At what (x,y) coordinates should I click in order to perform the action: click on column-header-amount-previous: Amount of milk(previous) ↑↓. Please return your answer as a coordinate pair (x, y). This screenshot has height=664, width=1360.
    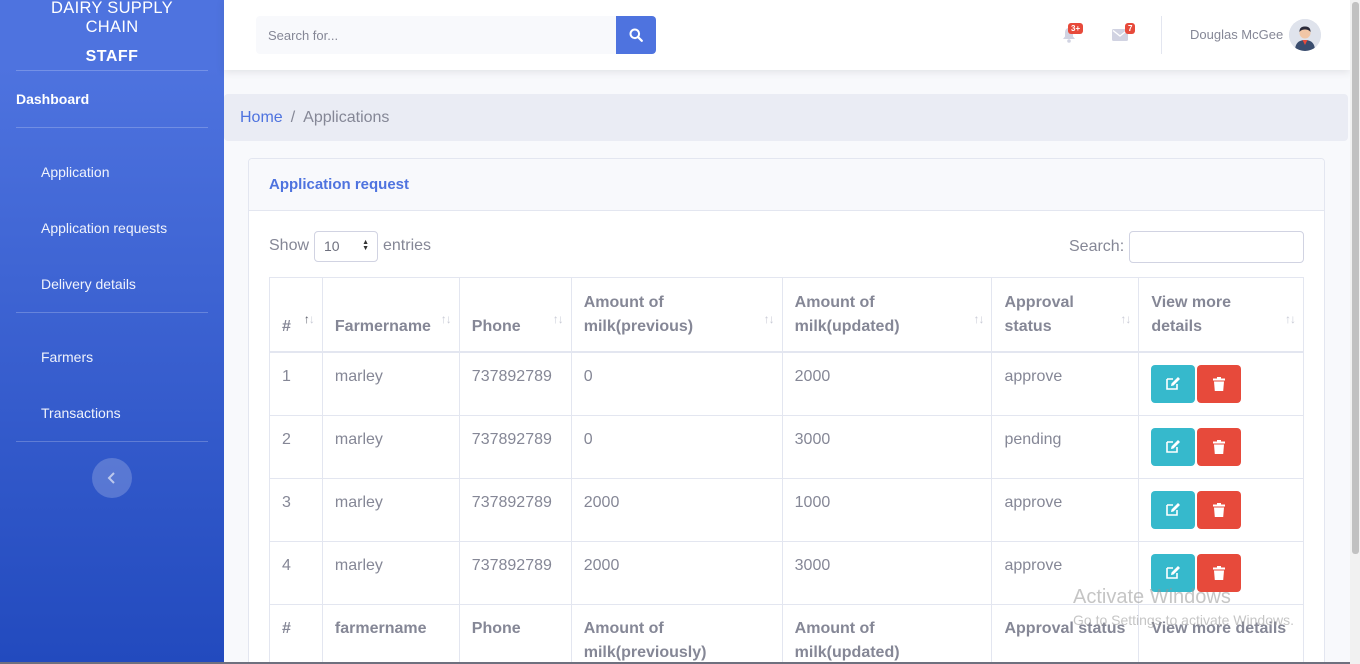
    Looking at the image, I should click on (676, 315).